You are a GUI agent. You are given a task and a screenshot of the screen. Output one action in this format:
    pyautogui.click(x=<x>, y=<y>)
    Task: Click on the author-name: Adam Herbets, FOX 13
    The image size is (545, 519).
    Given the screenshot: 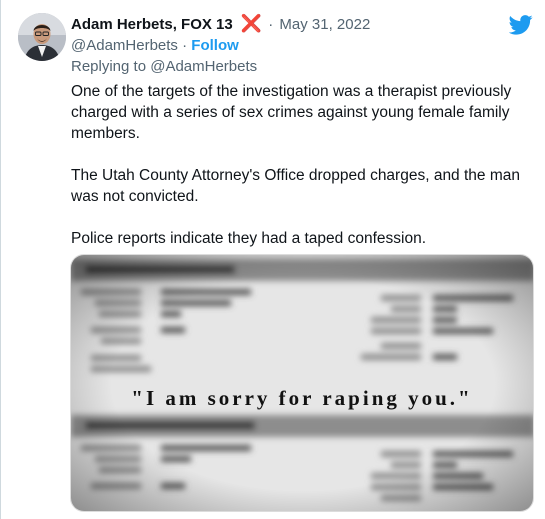 What is the action you would take?
    pyautogui.click(x=152, y=24)
    